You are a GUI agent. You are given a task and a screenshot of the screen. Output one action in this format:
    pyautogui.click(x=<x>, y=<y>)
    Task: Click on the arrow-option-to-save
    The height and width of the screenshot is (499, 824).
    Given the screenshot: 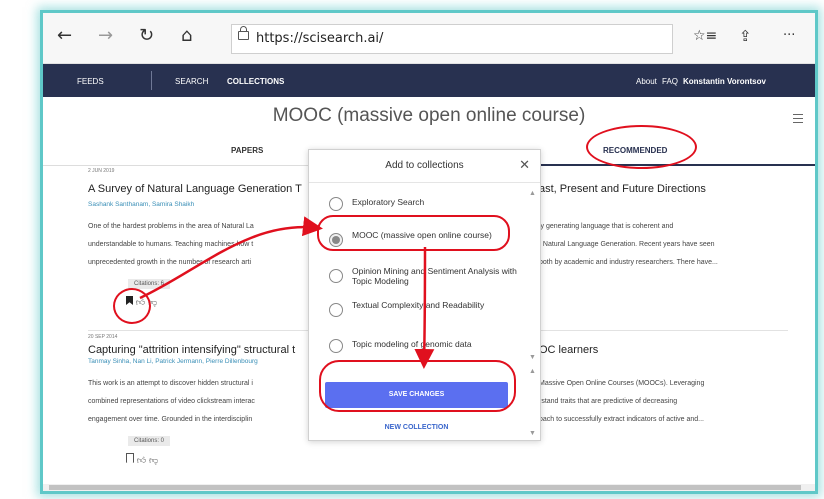 What is the action you would take?
    pyautogui.click(x=424, y=307)
    